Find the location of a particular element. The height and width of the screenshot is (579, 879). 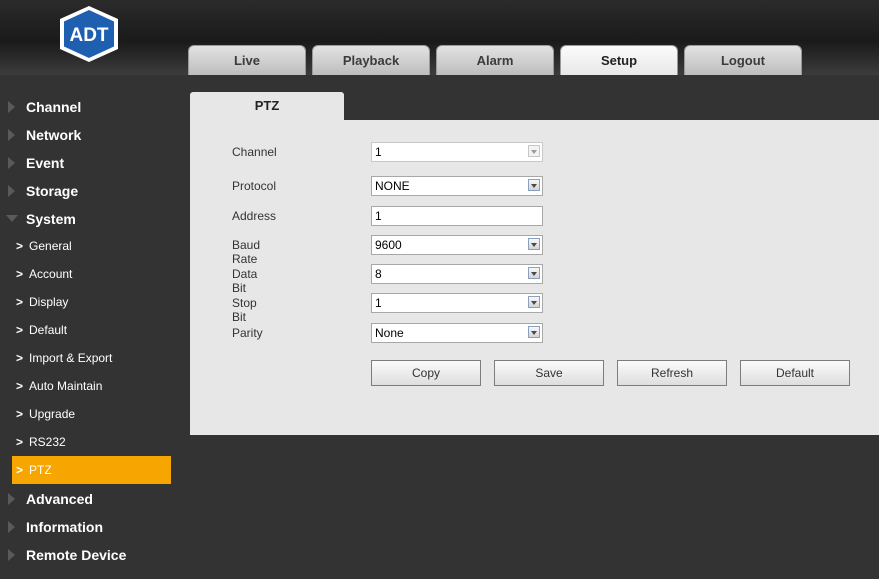

sidebar-subitem-label: Display is located at coordinates (49, 302).